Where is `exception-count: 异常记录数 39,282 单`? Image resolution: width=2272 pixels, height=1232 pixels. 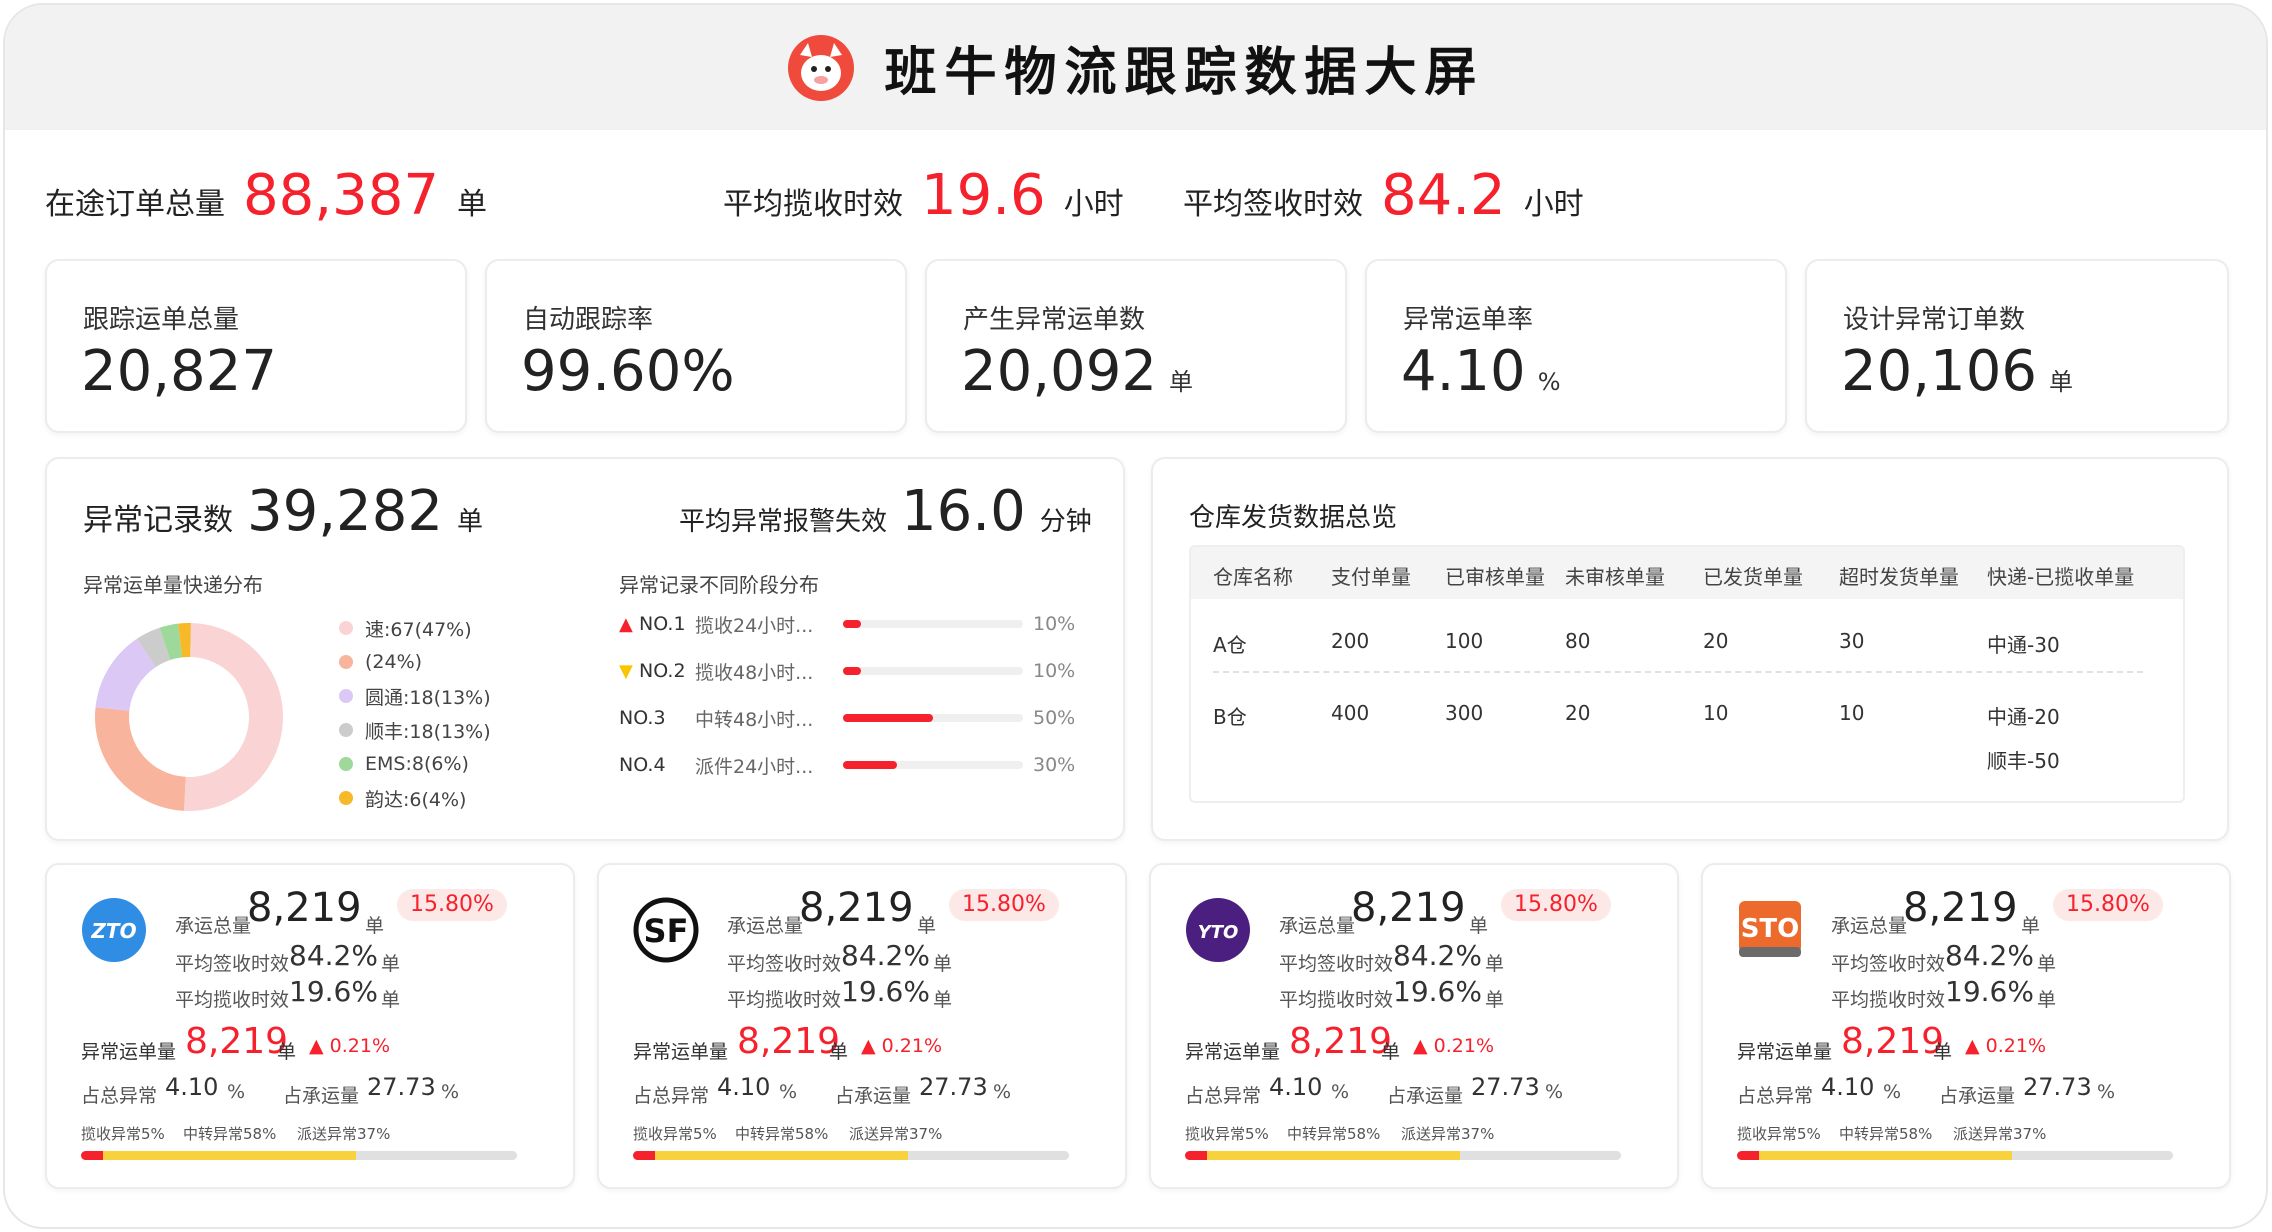 exception-count: 异常记录数 39,282 单 is located at coordinates (283, 511).